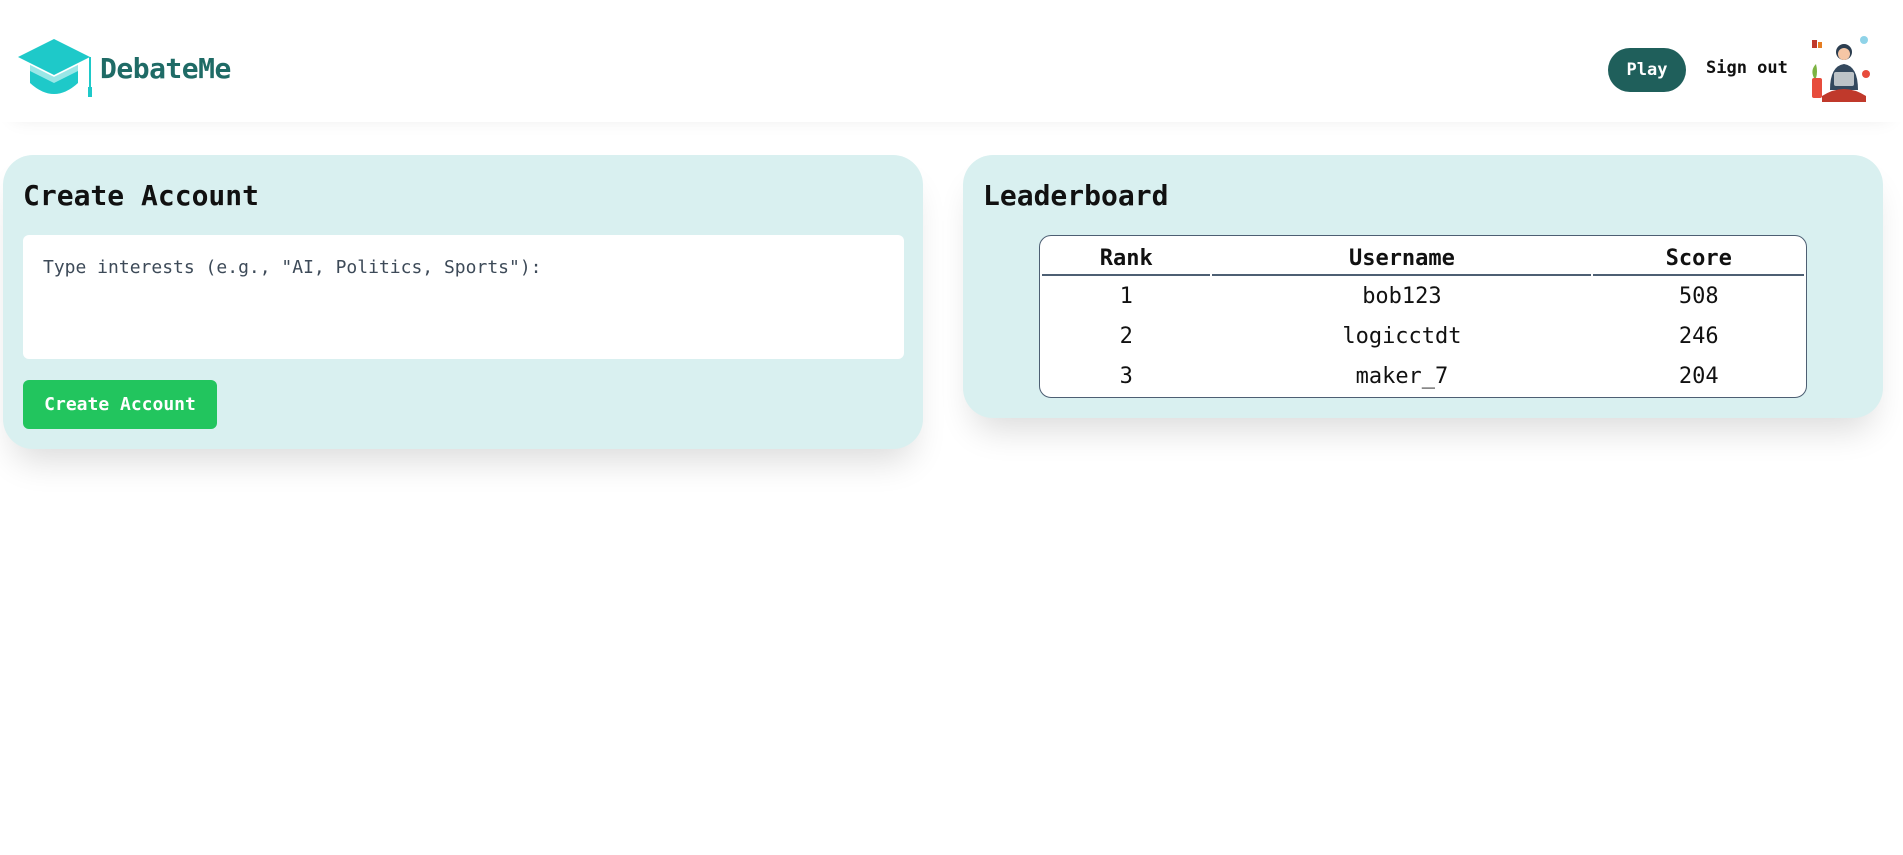  I want to click on column-header-rank: Rank, so click(1126, 256).